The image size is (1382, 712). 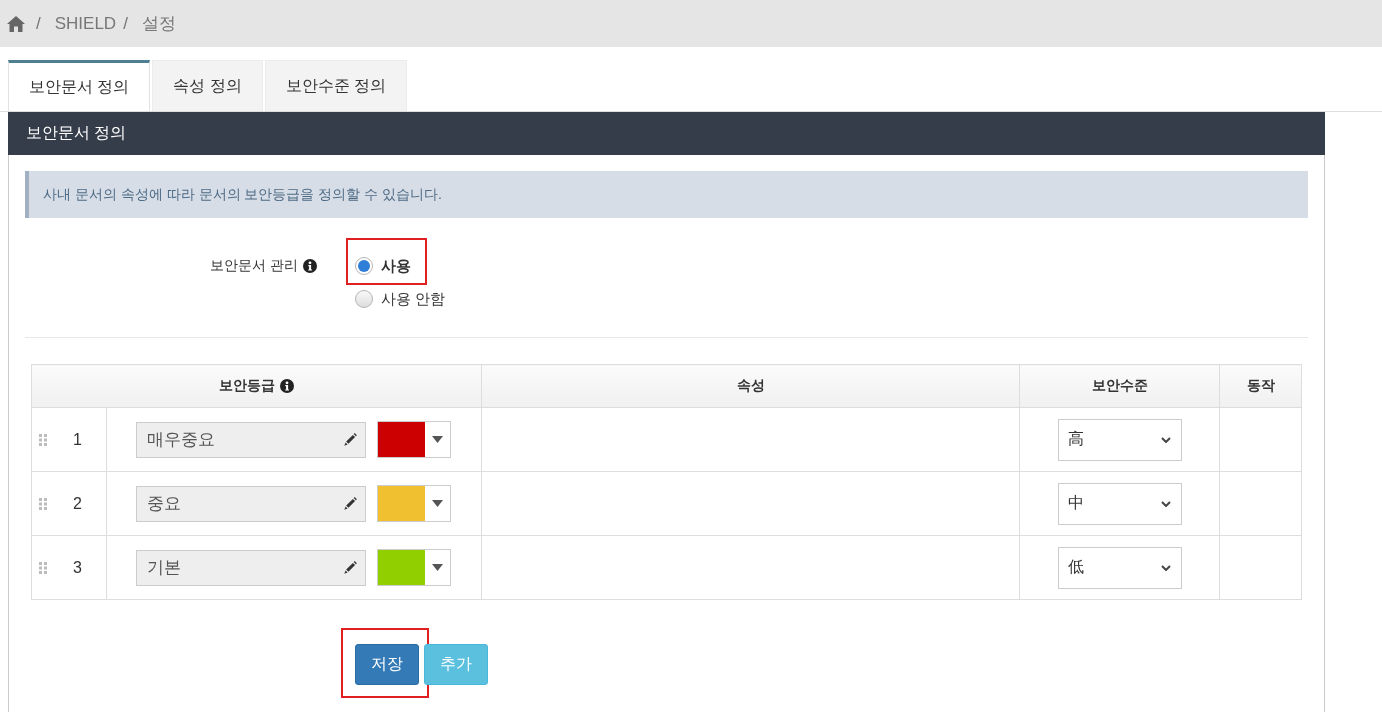 What do you see at coordinates (1119, 439) in the screenshot?
I see `level-select: 高` at bounding box center [1119, 439].